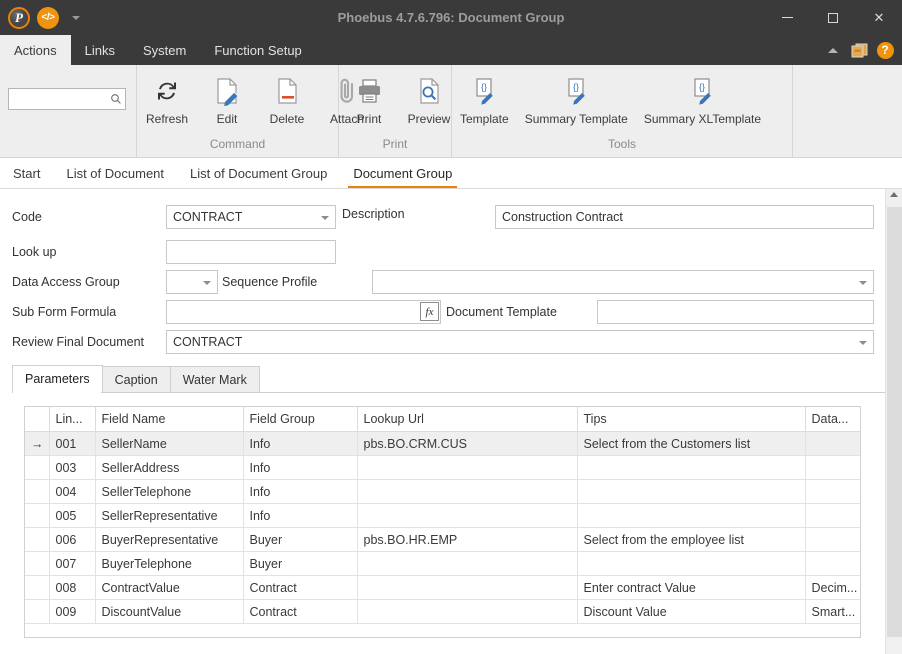  I want to click on scrollbar-thumb, so click(894, 422).